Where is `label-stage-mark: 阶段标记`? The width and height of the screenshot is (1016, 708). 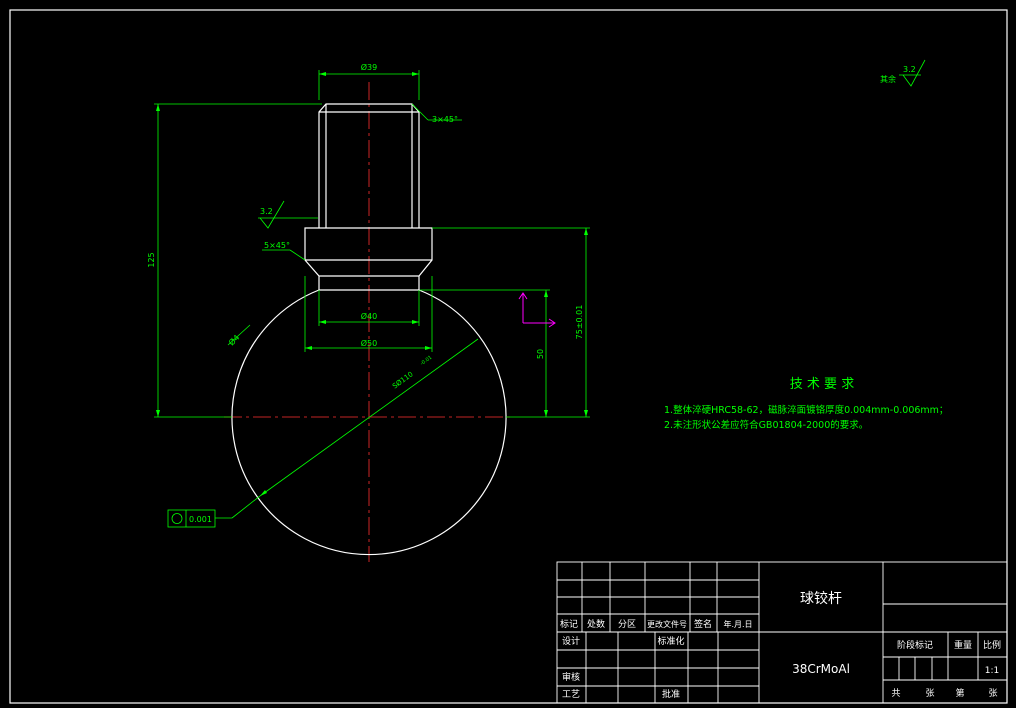 label-stage-mark: 阶段标记 is located at coordinates (915, 645).